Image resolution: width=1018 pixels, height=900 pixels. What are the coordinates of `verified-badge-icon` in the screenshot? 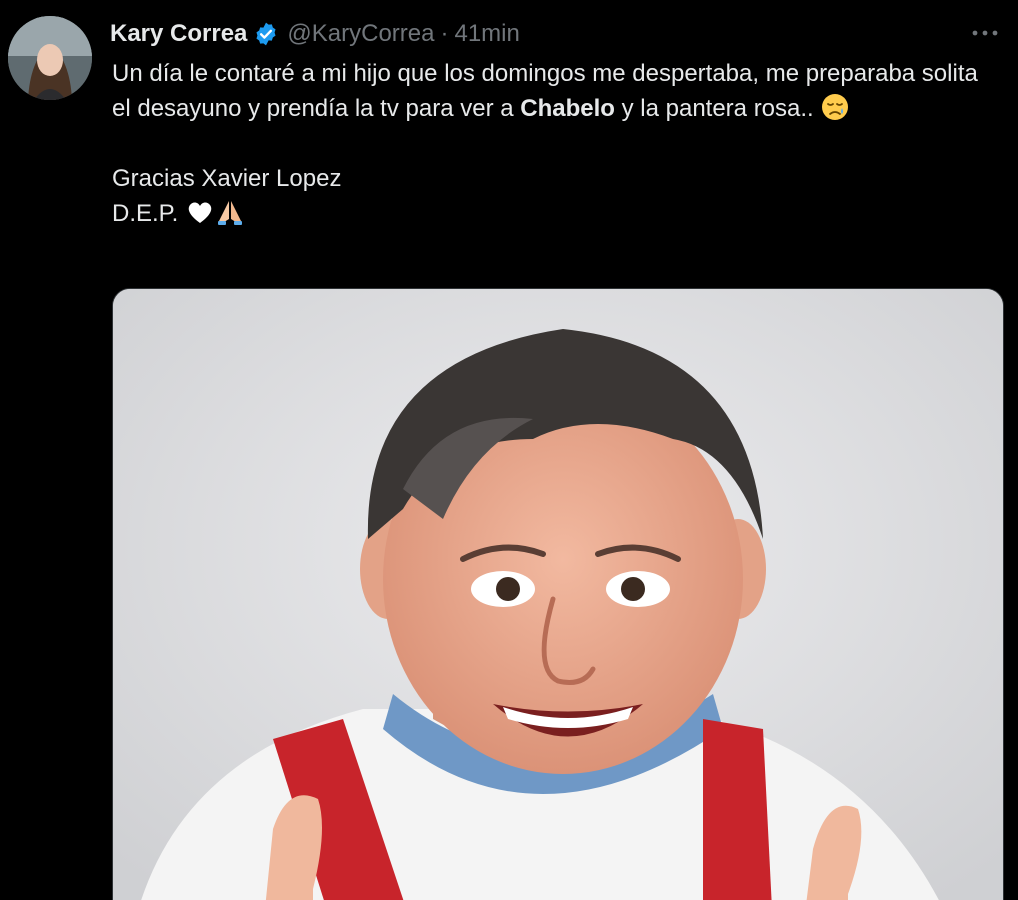 It's located at (266, 34).